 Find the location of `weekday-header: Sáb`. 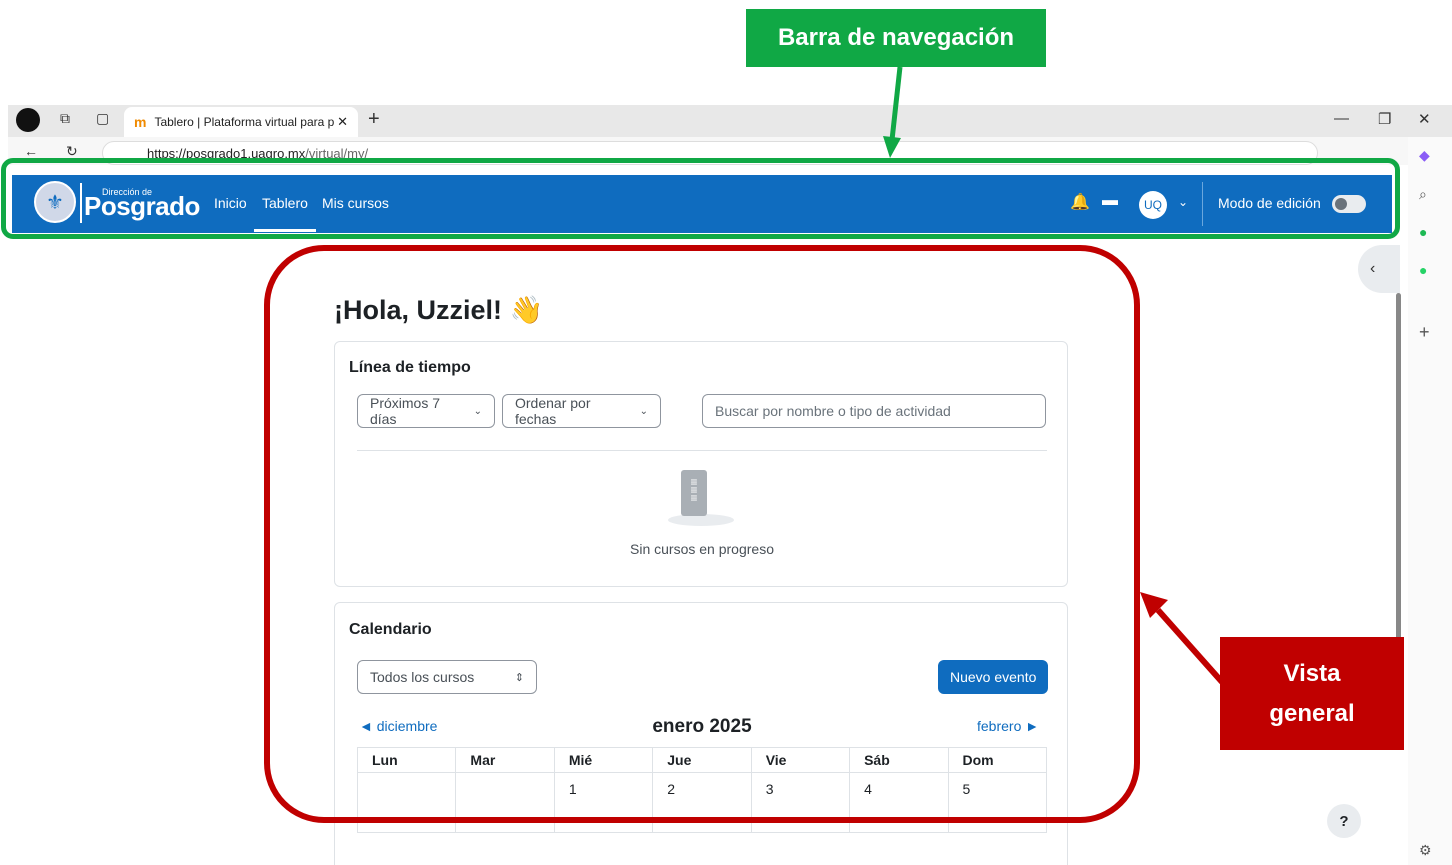

weekday-header: Sáb is located at coordinates (899, 760).